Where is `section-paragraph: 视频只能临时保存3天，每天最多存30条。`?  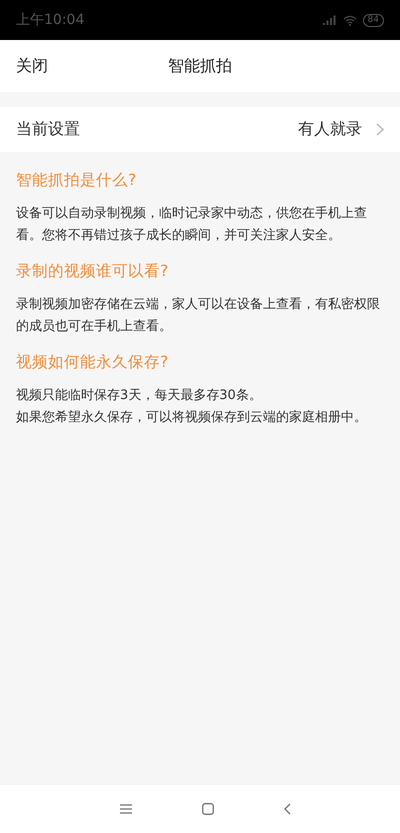 section-paragraph: 视频只能临时保存3天，每天最多存30条。 is located at coordinates (139, 396).